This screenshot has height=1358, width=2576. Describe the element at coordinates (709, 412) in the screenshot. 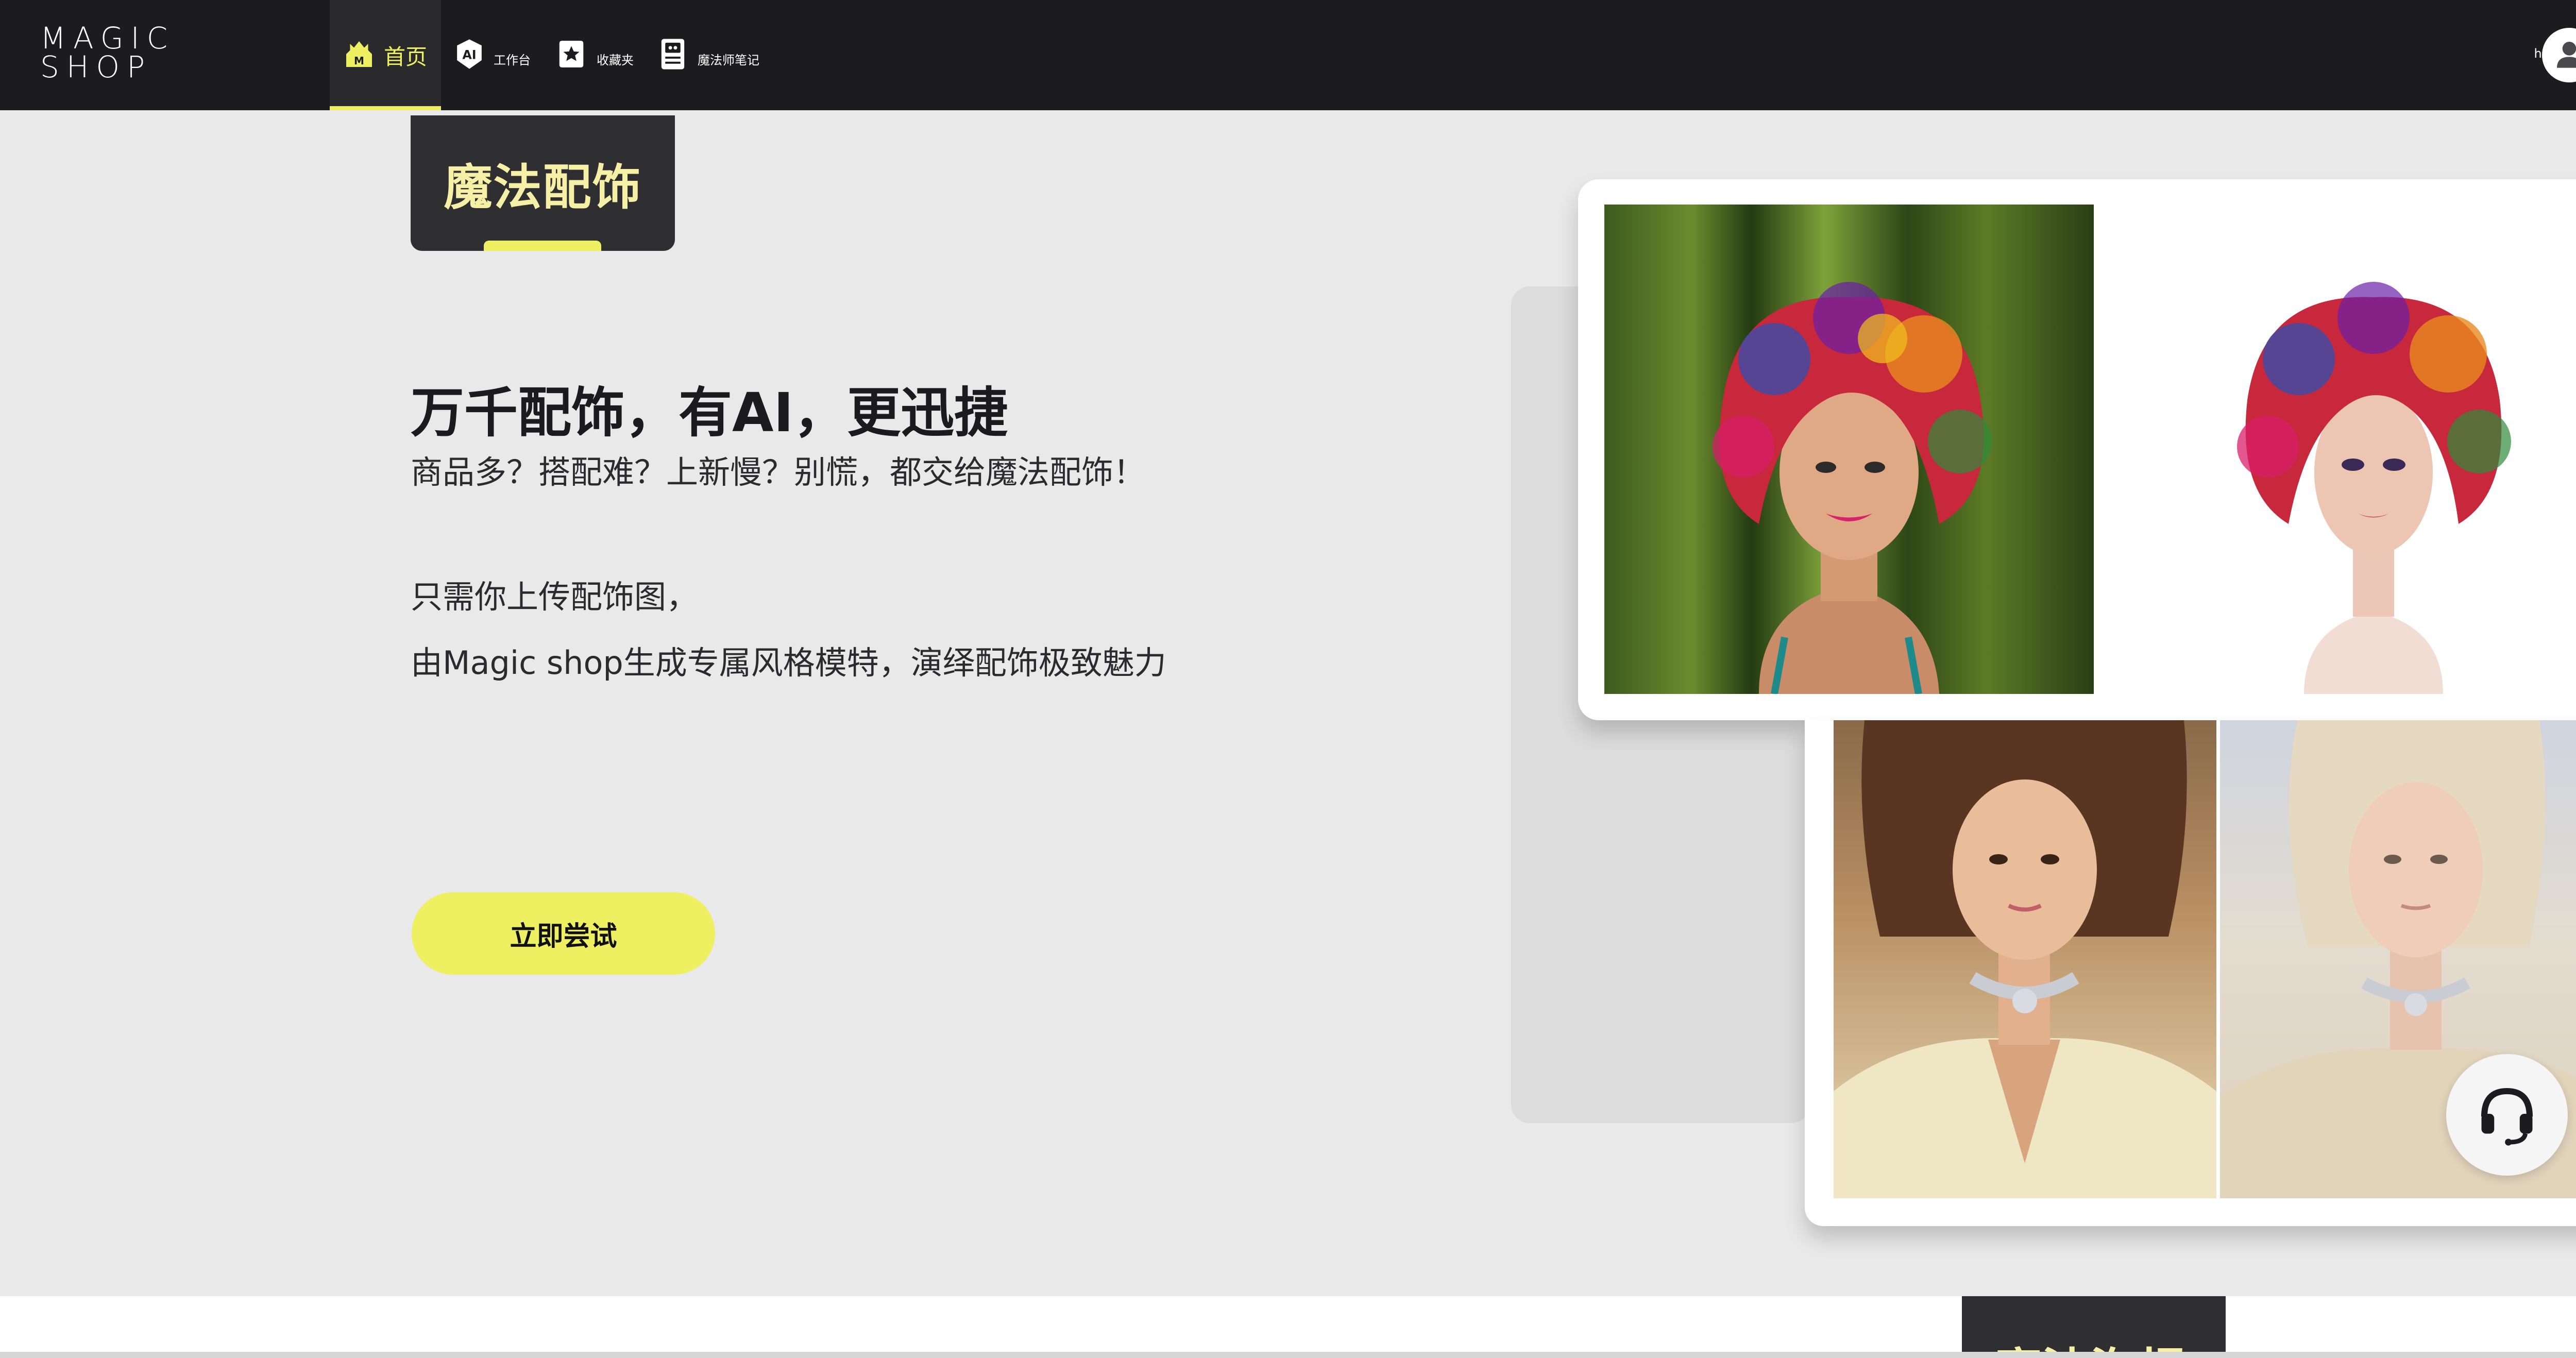

I see `hero-headline: 万千配饰，有AI，更迅捷` at that location.